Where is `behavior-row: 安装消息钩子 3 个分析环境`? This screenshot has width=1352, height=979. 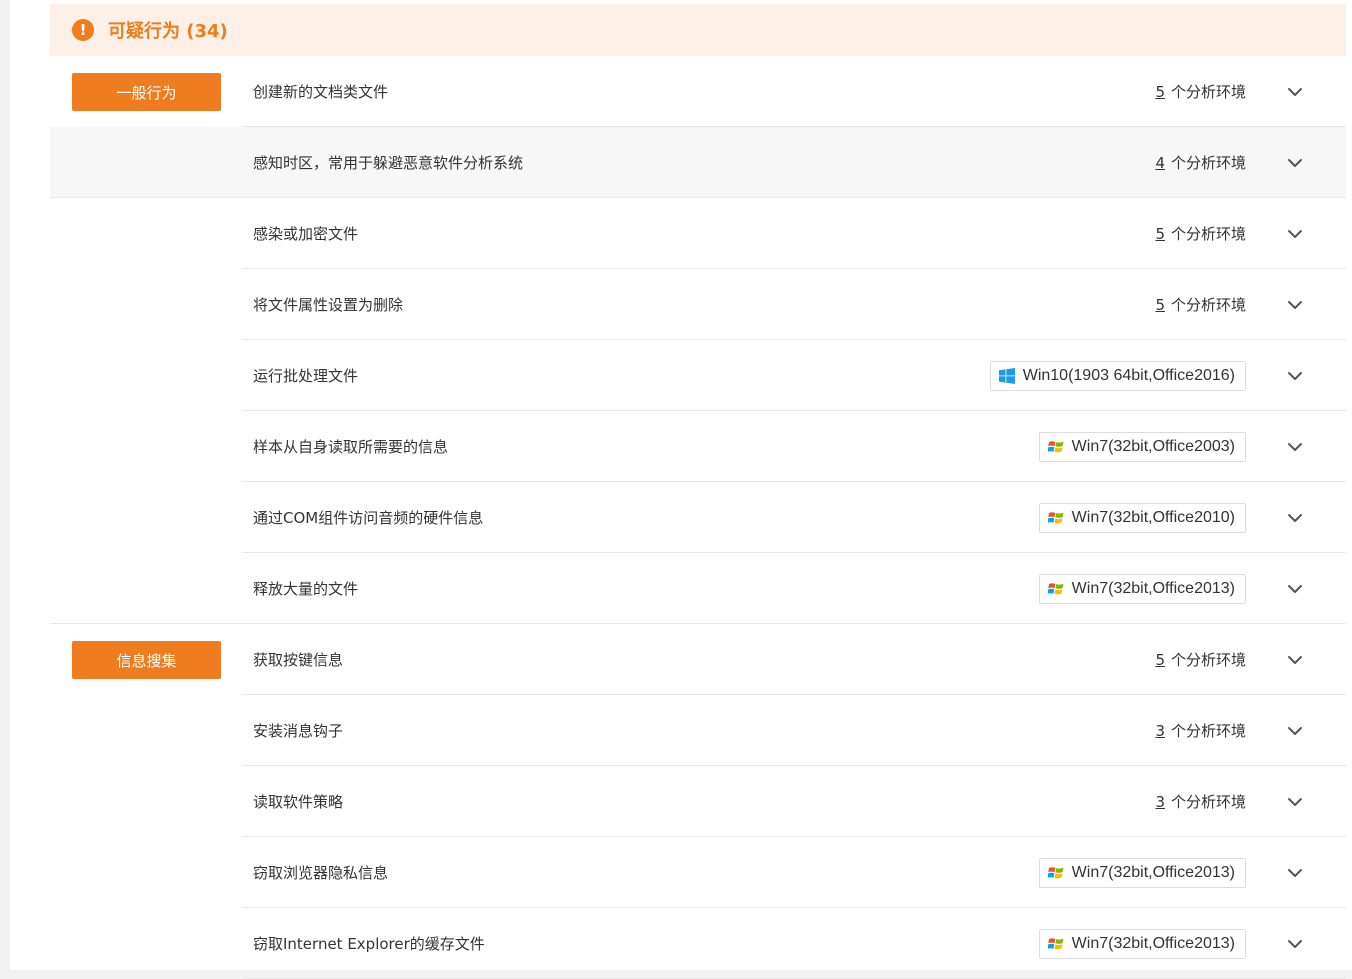
behavior-row: 安装消息钩子 3 个分析环境 is located at coordinates (698, 730).